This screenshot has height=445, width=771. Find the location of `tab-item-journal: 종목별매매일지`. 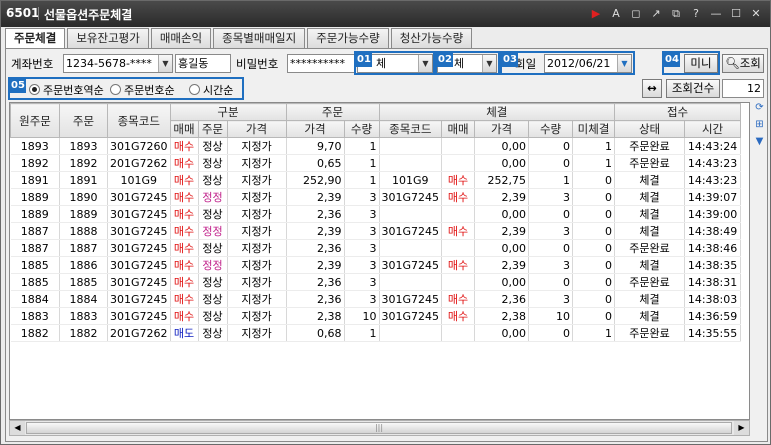

tab-item-journal: 종목별매매일지 is located at coordinates (259, 38).